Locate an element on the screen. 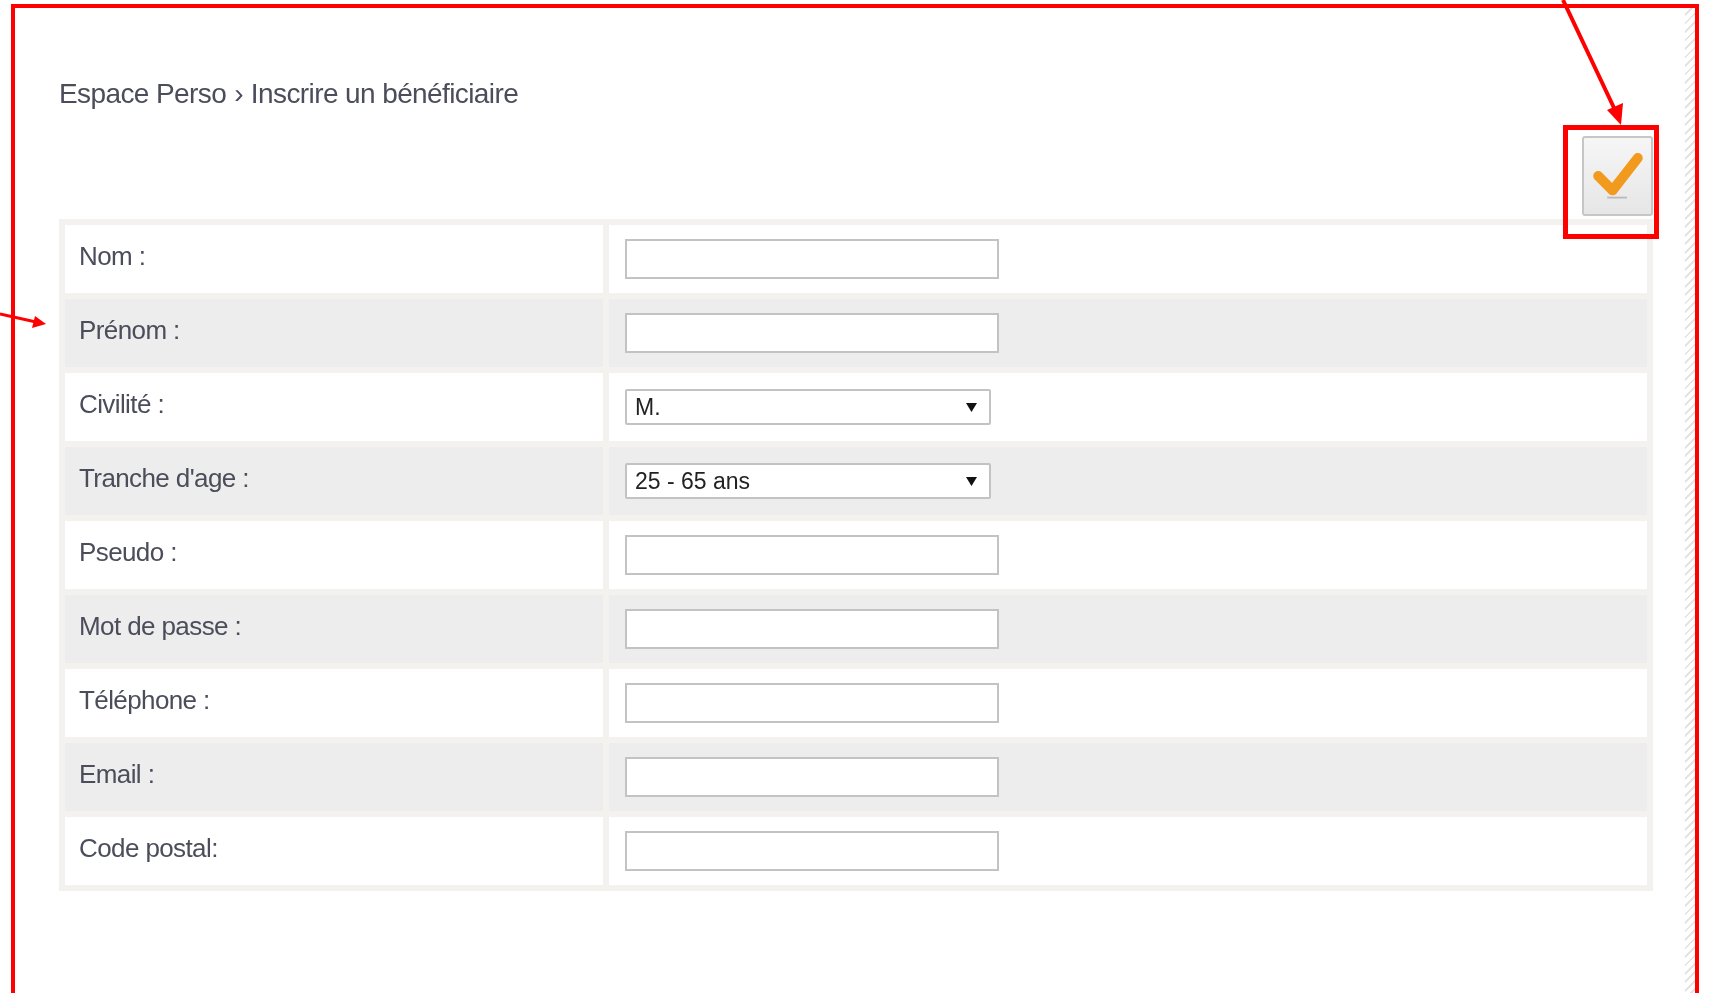  breadcrumb-item: Espace Perso is located at coordinates (143, 94).